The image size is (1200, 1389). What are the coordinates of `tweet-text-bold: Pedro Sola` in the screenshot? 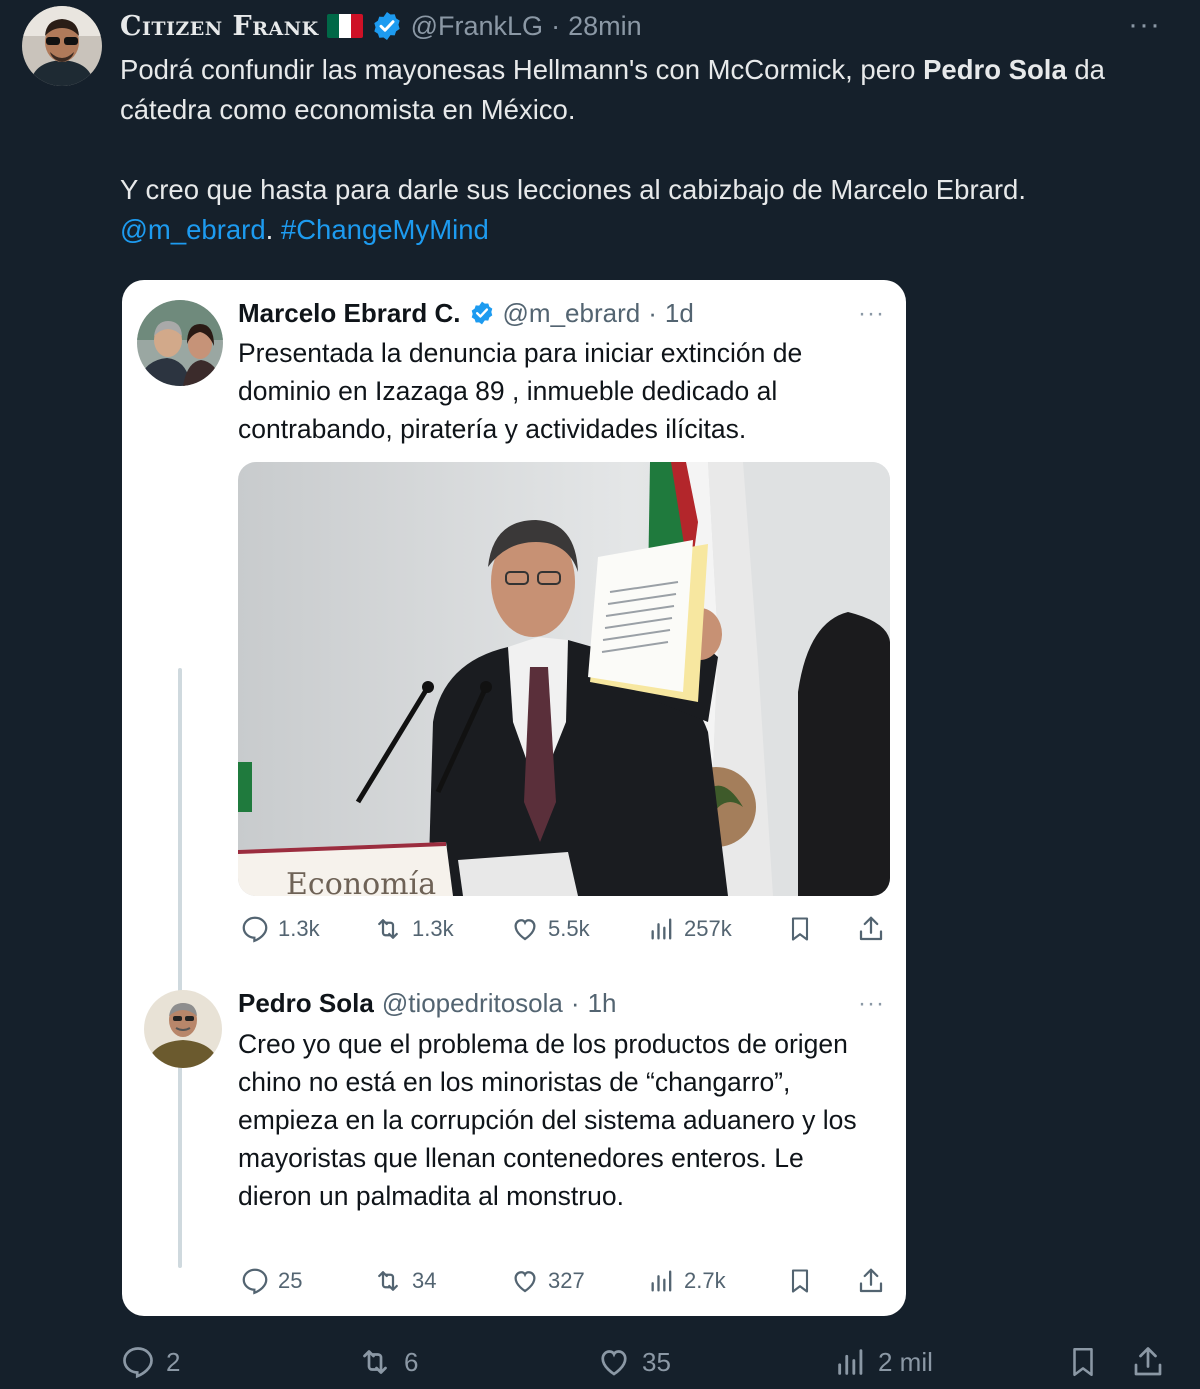 It's located at (995, 69).